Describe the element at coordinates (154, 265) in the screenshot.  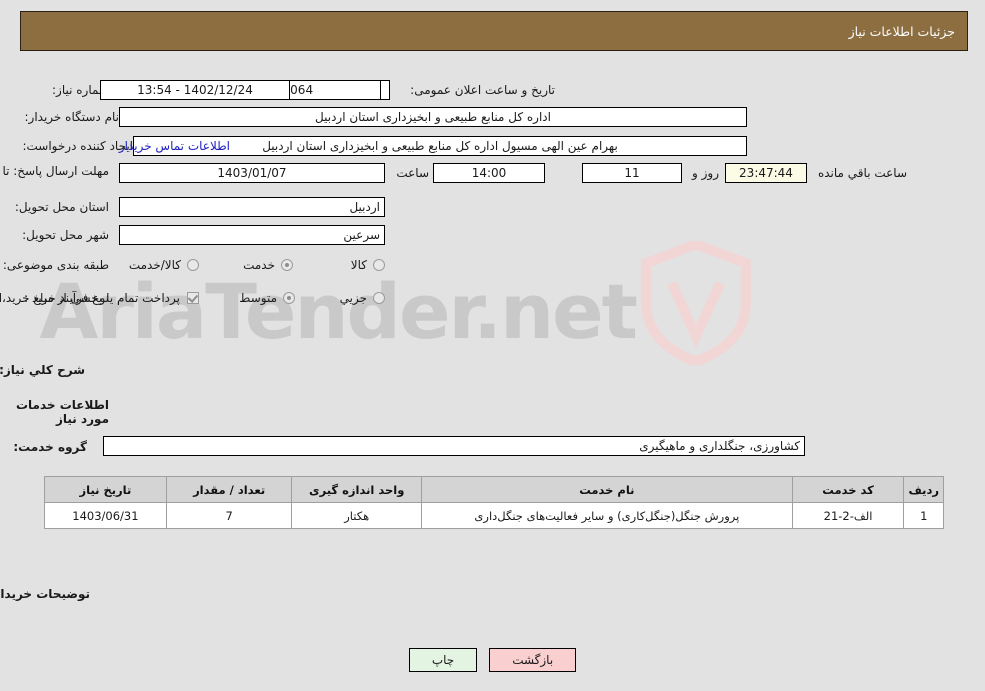
I see `category-option-label: کالا/خدمت` at that location.